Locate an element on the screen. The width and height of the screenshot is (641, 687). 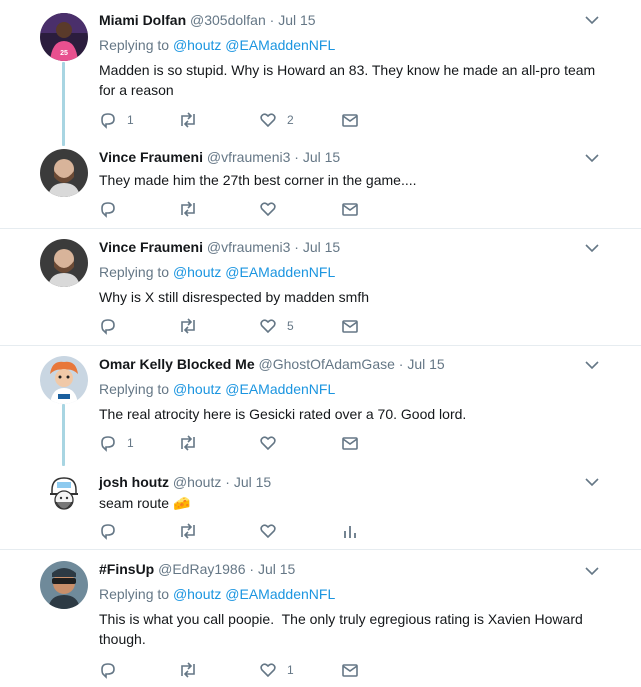
author-name: Miami Dolfan is located at coordinates (142, 20).